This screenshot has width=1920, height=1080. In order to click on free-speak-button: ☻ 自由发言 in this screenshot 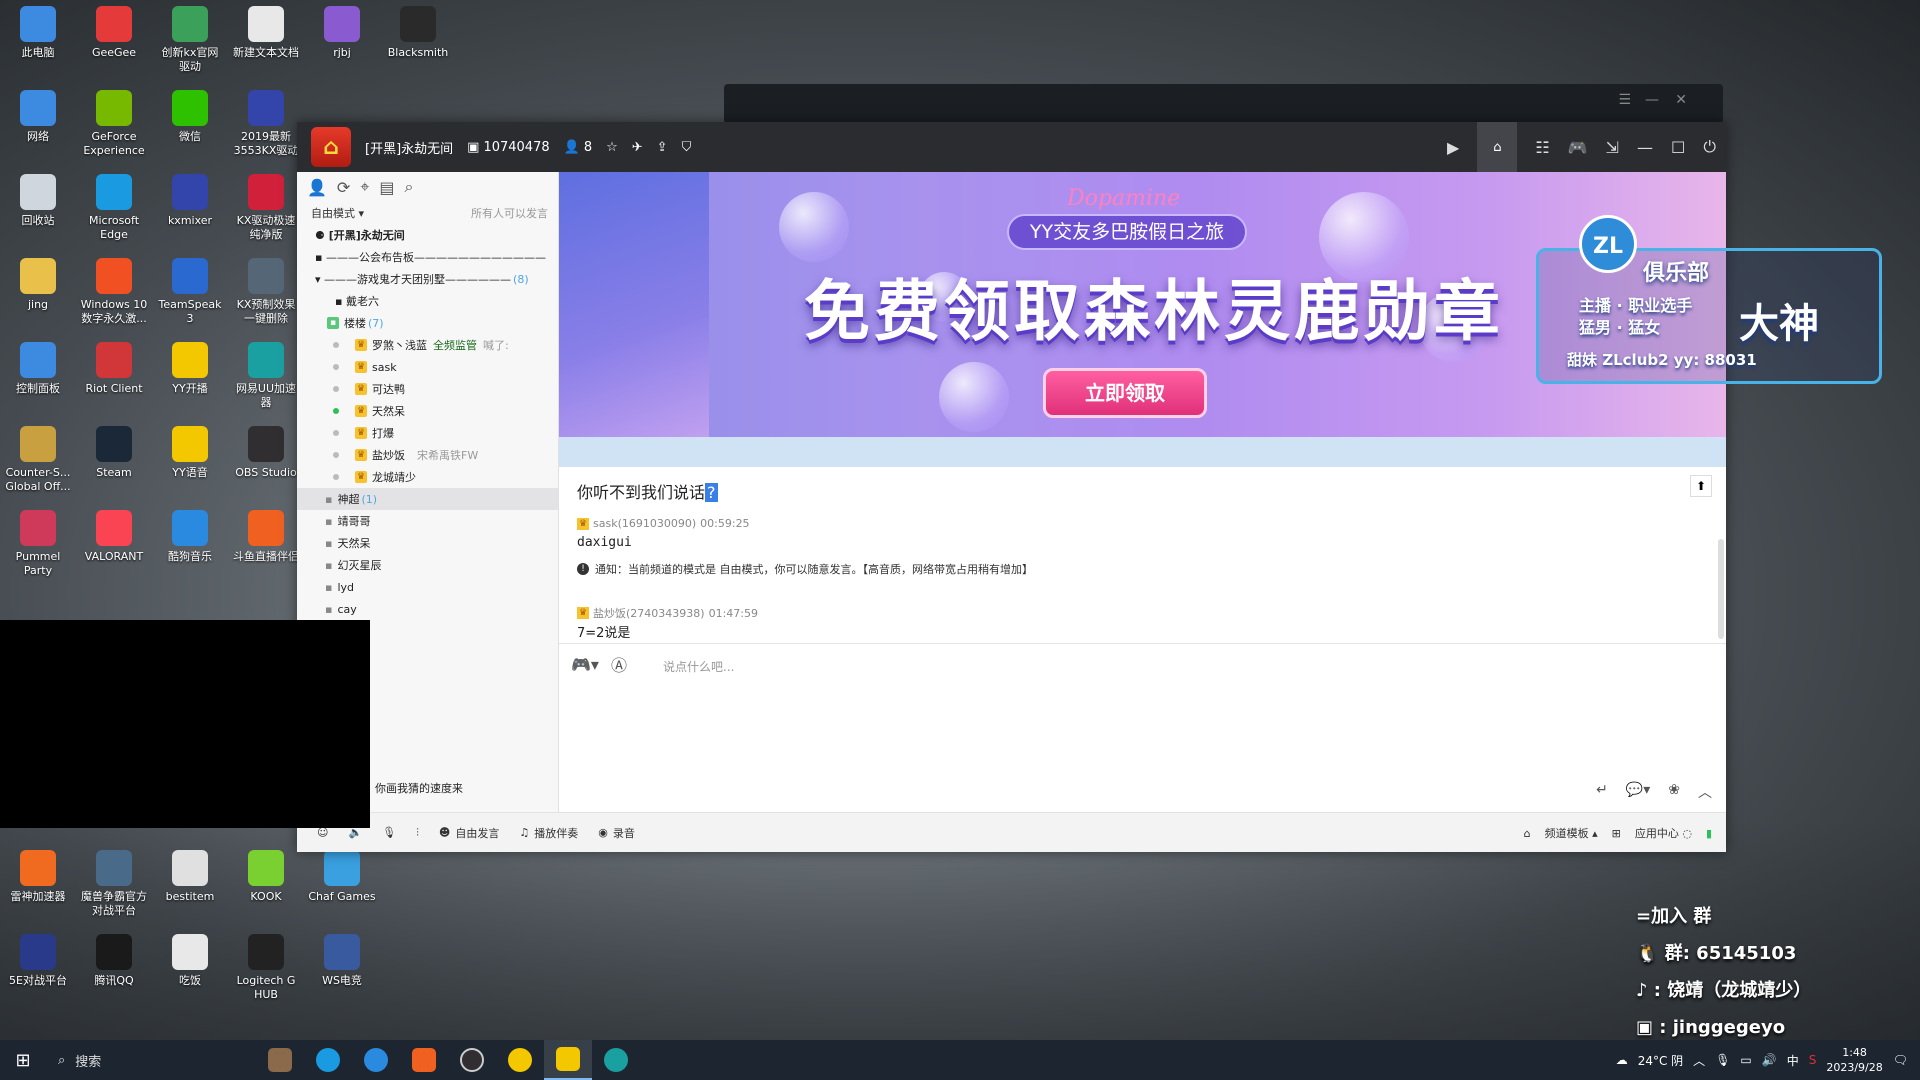, I will do `click(469, 833)`.